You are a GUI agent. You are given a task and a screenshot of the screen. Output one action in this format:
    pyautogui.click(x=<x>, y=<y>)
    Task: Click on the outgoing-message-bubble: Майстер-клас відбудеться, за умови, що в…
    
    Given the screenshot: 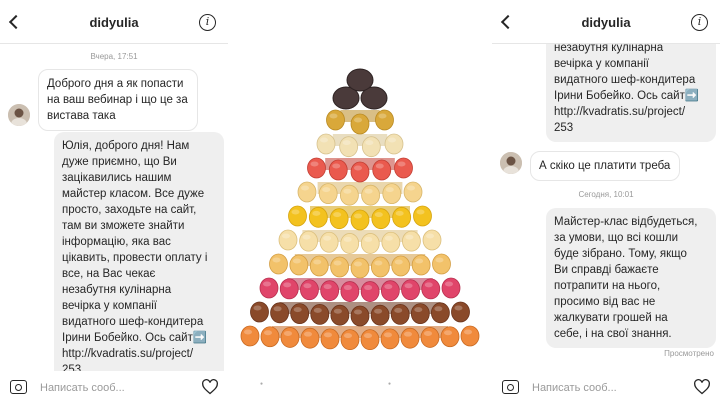 What is the action you would take?
    pyautogui.click(x=631, y=278)
    